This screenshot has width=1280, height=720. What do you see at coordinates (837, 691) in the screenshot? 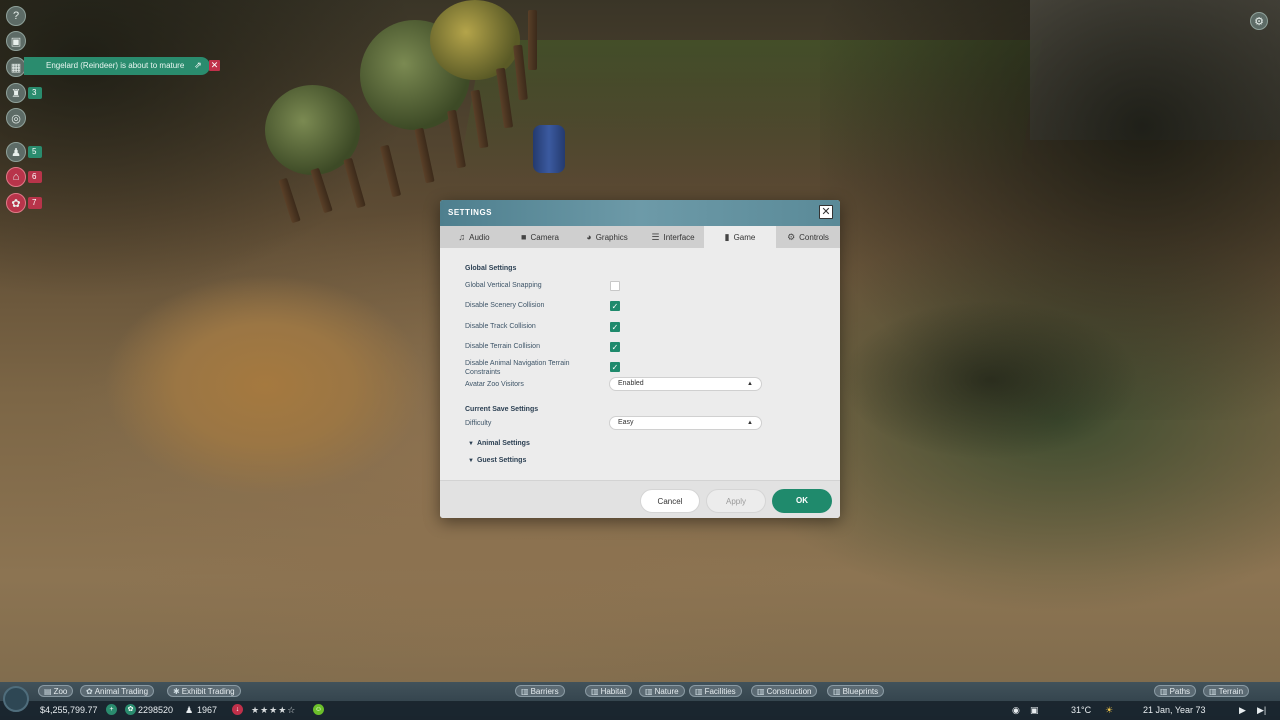
I see `blueprint-icon: ▥` at bounding box center [837, 691].